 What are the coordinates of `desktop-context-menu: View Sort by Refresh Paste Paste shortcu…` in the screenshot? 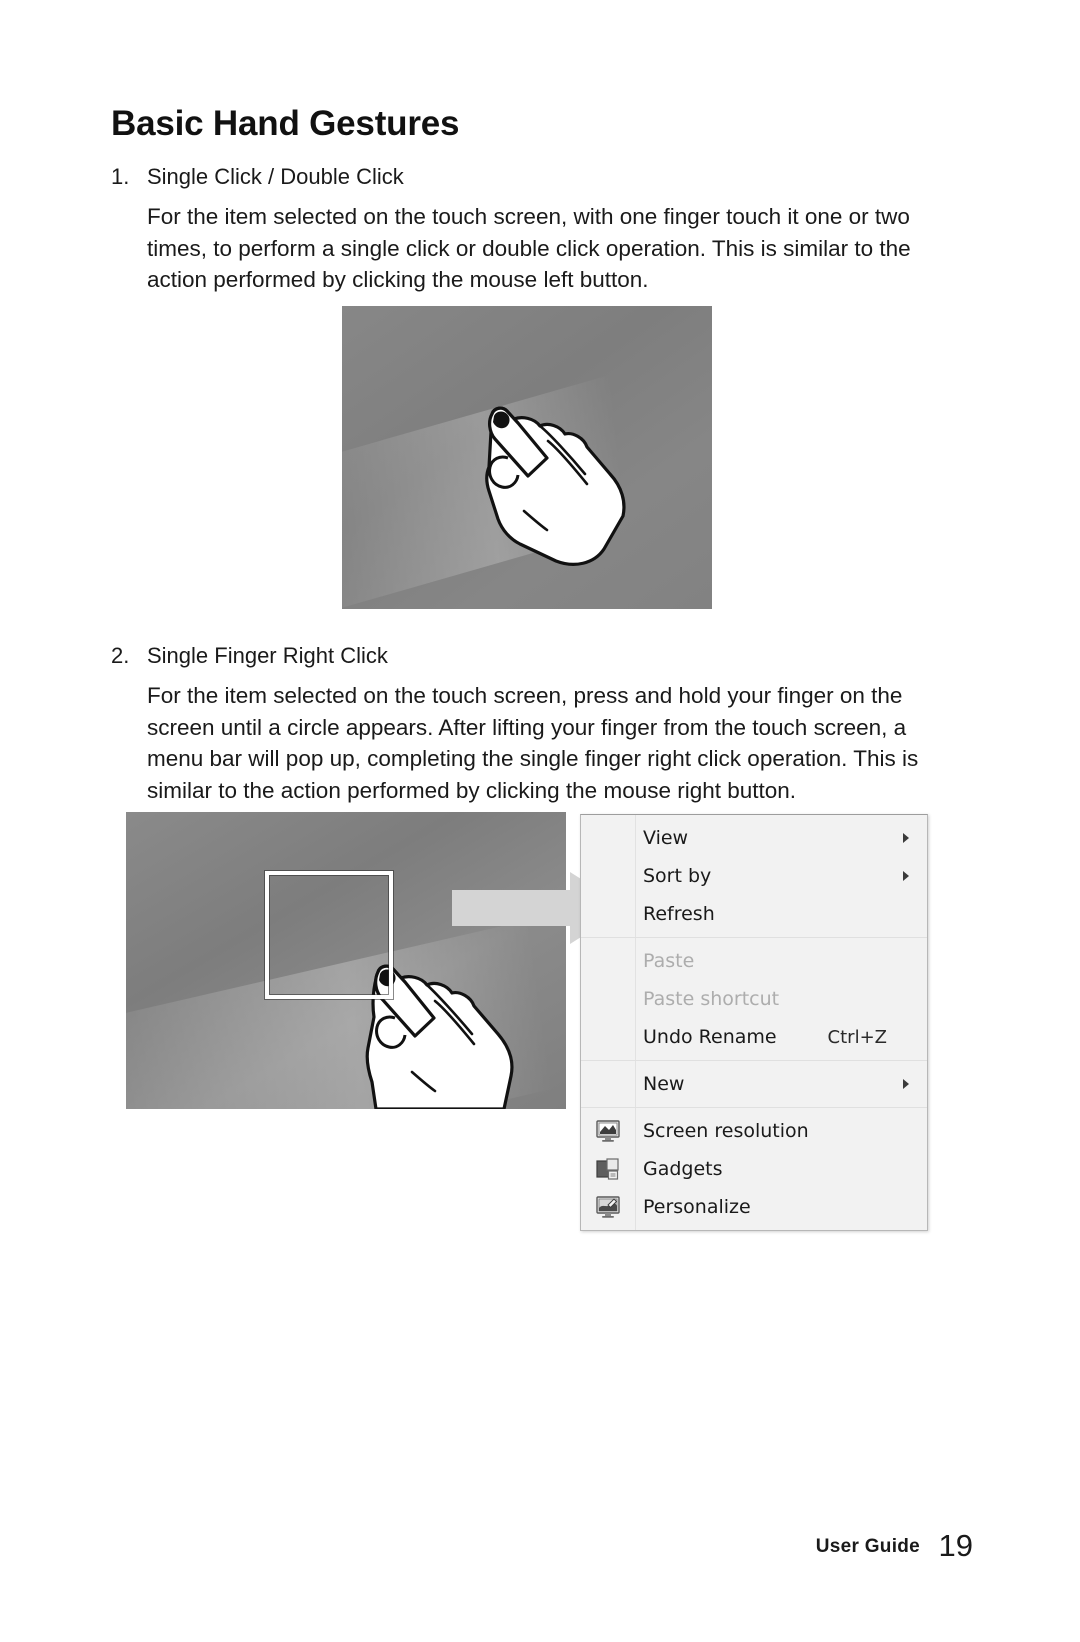 It's located at (754, 1022).